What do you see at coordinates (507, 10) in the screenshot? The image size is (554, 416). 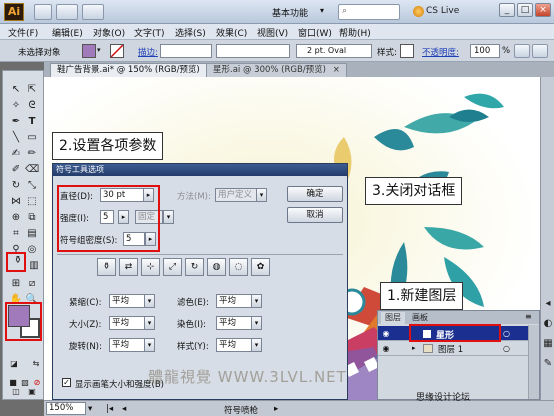 I see `minimize-button: _` at bounding box center [507, 10].